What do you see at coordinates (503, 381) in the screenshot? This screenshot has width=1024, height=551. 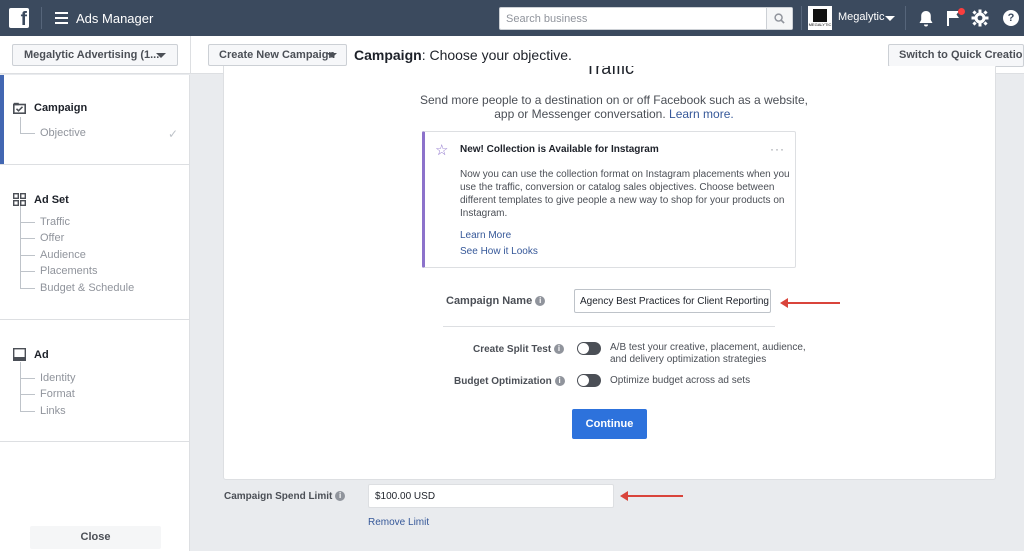 I see `budget-optimization-label-text: Budget Optimization` at bounding box center [503, 381].